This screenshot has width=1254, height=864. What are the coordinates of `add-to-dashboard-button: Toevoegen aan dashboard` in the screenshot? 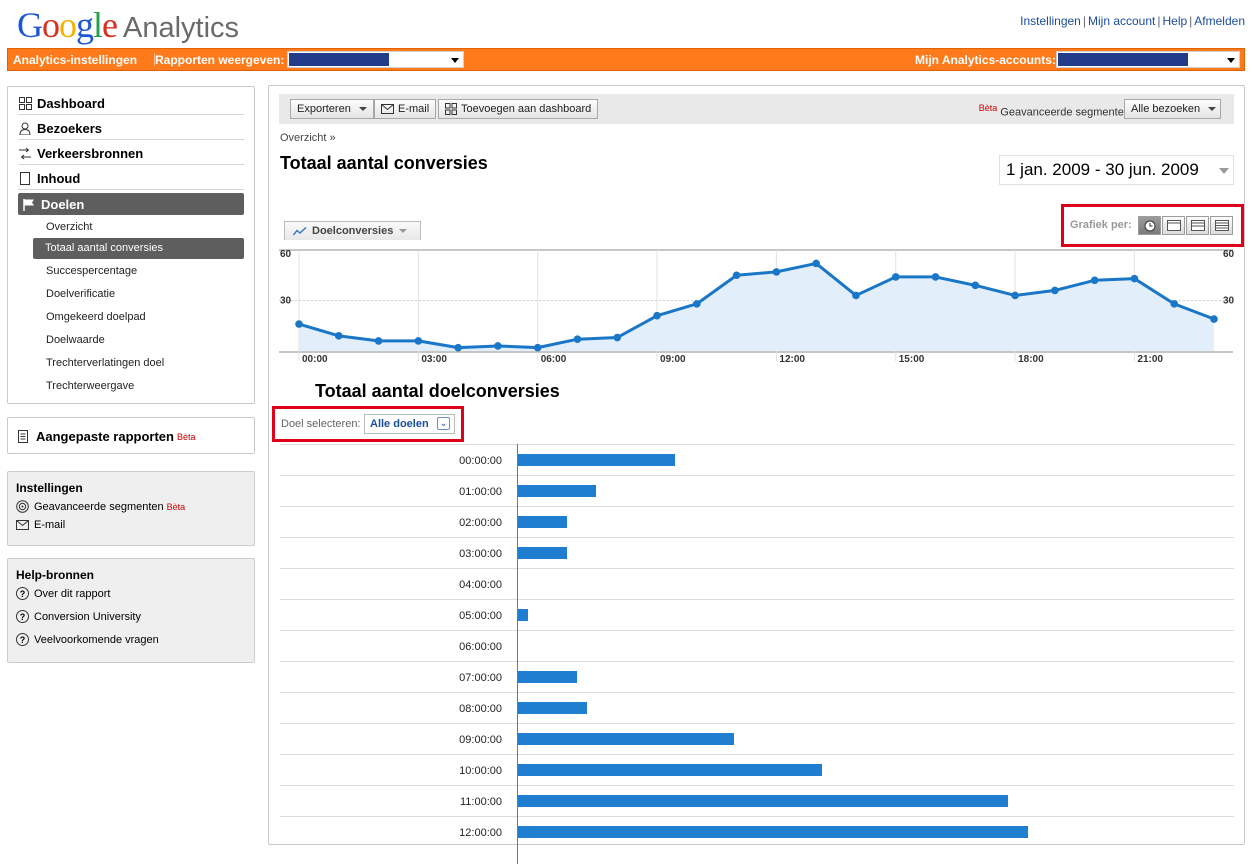 It's located at (518, 109).